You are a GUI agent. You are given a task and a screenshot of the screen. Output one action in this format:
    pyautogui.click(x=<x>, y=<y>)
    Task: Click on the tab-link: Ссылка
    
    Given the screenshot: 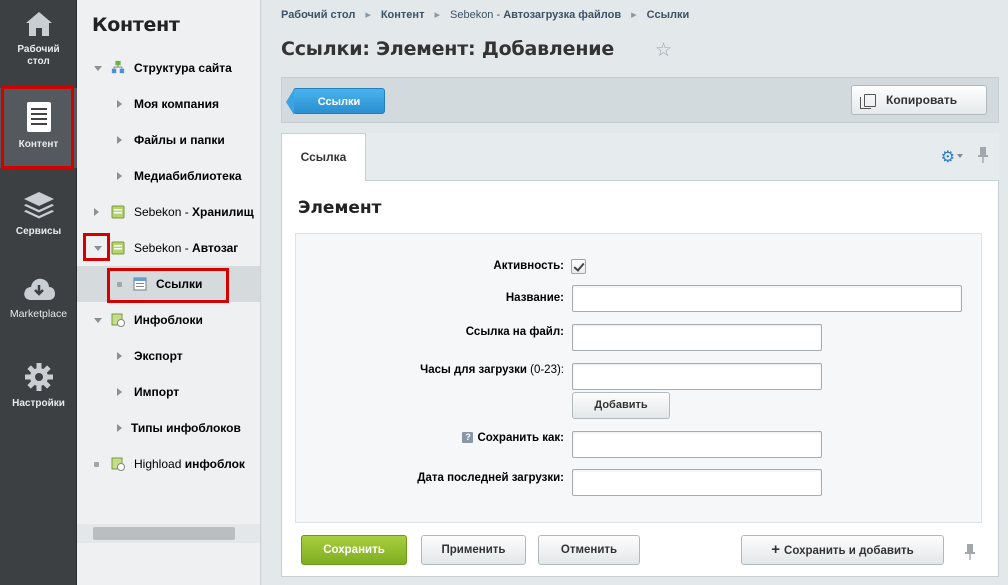 What is the action you would take?
    pyautogui.click(x=323, y=157)
    